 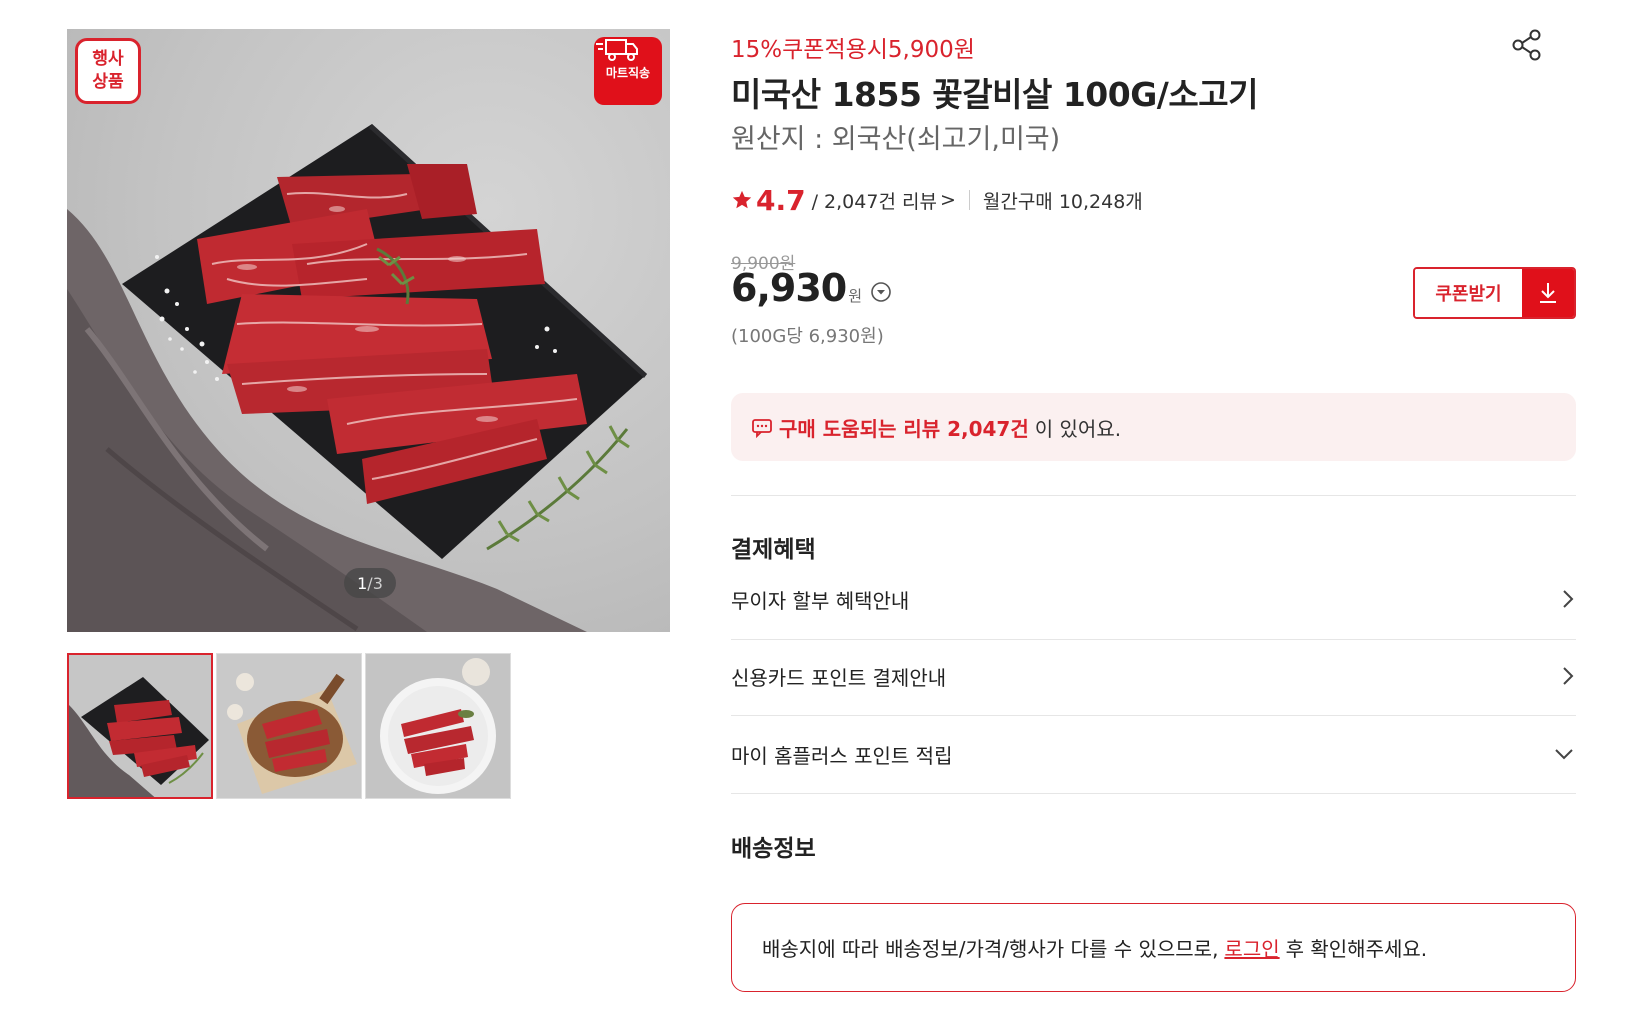 I want to click on helpful-review-banner: 구매 도움되는 리뷰 2,047건 이 있어요., so click(x=1153, y=427).